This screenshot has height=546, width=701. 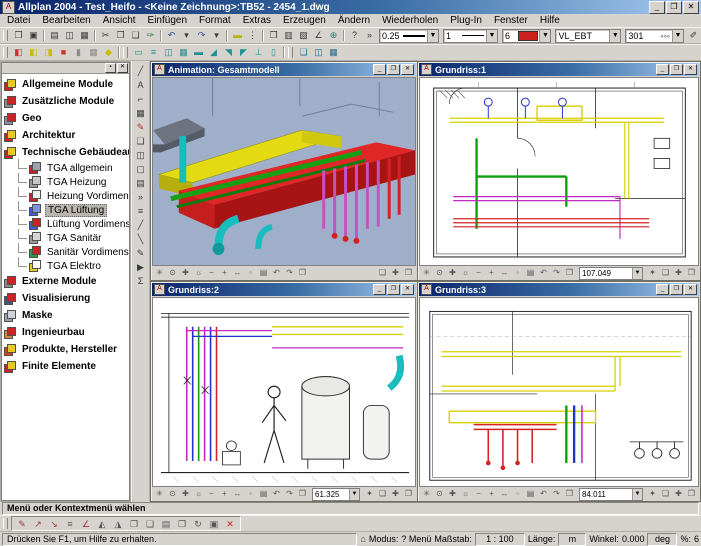 I want to click on format-brush-icon: ✑, so click(x=150, y=35).